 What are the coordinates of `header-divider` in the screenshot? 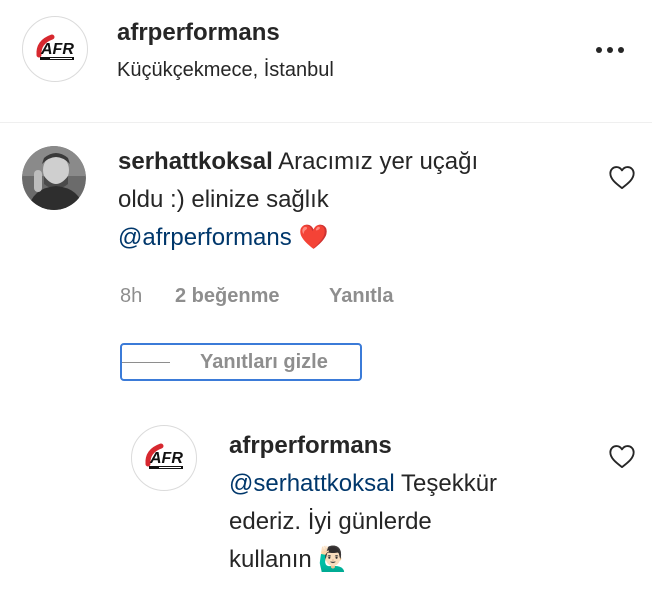 It's located at (326, 122).